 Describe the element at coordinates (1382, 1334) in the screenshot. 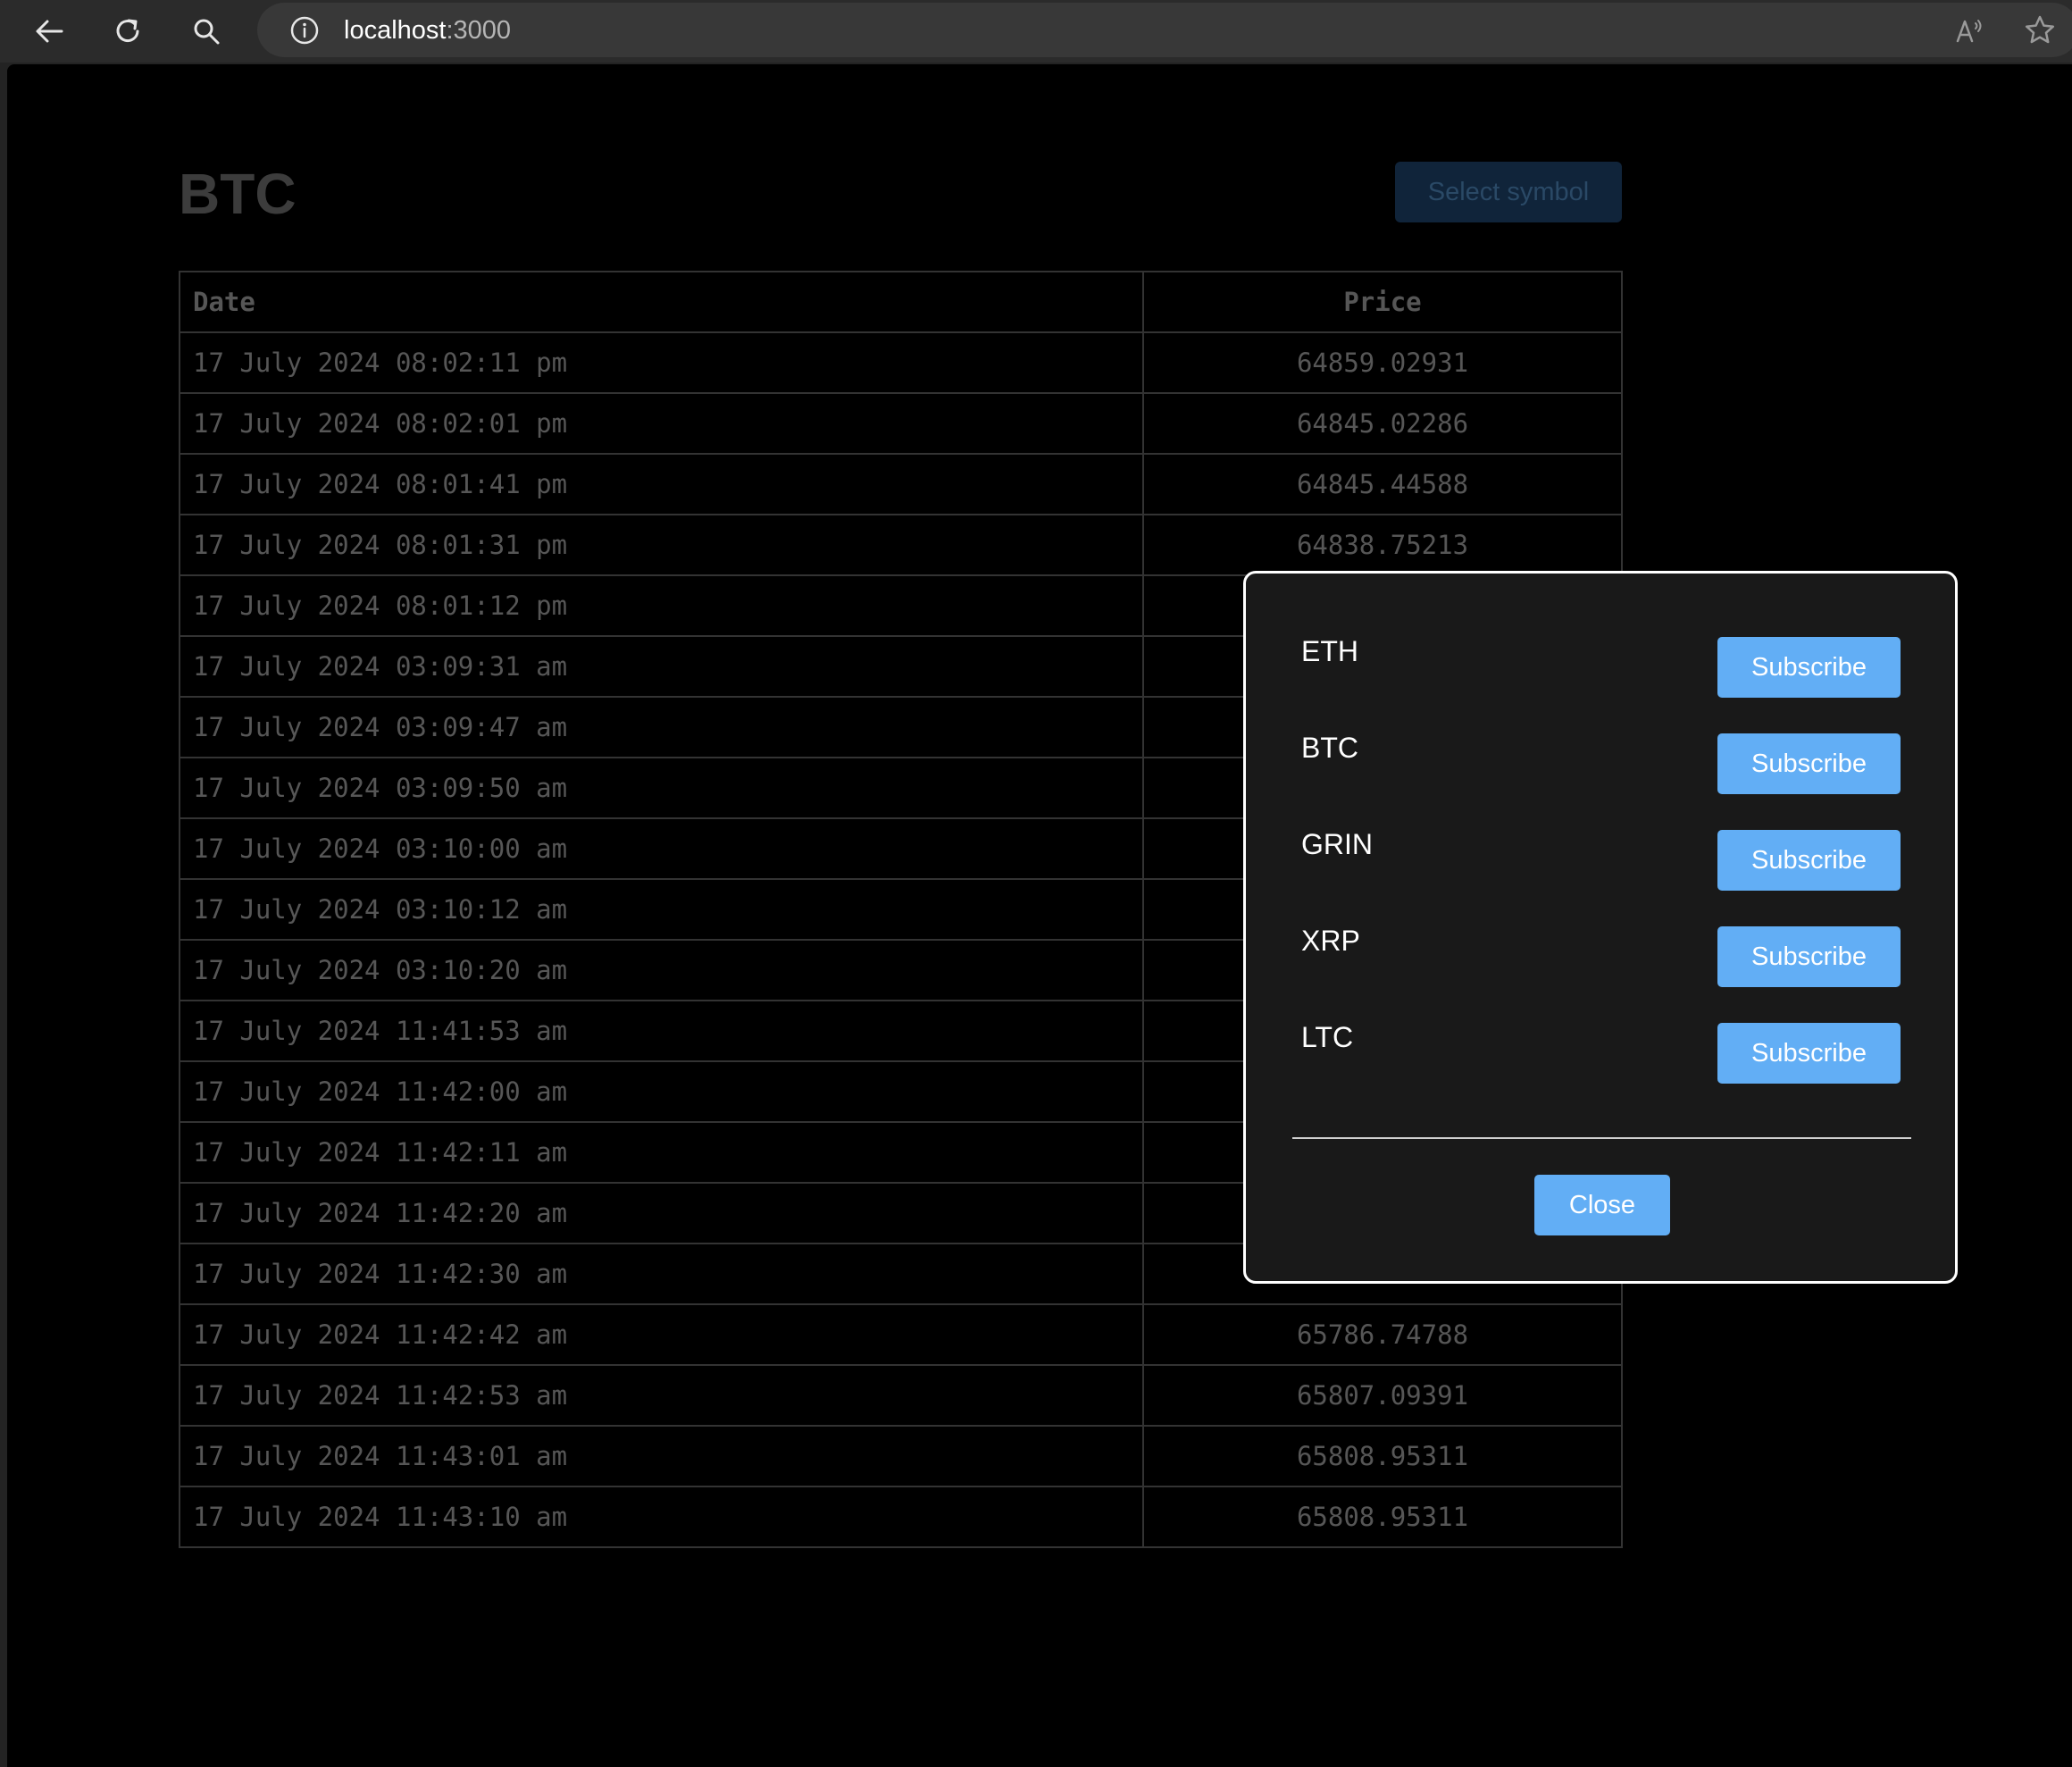

I see `price-cell: 65786.74788` at that location.